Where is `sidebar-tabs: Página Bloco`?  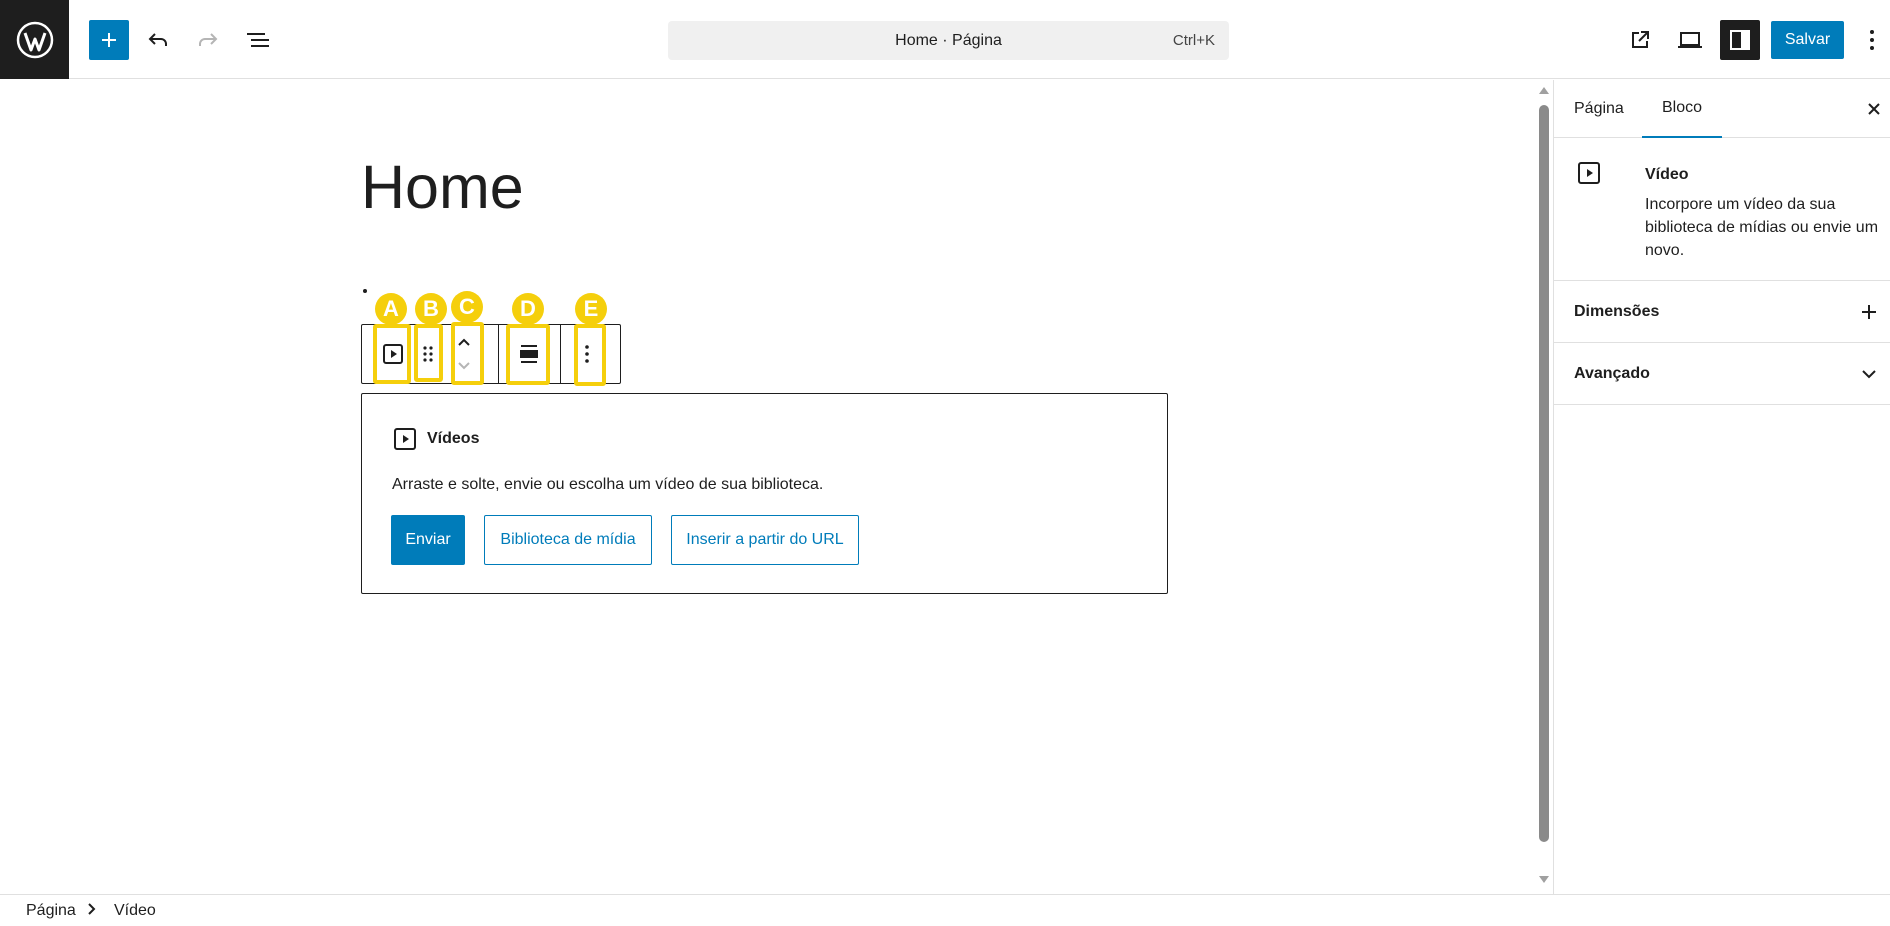 sidebar-tabs: Página Bloco is located at coordinates (1722, 109).